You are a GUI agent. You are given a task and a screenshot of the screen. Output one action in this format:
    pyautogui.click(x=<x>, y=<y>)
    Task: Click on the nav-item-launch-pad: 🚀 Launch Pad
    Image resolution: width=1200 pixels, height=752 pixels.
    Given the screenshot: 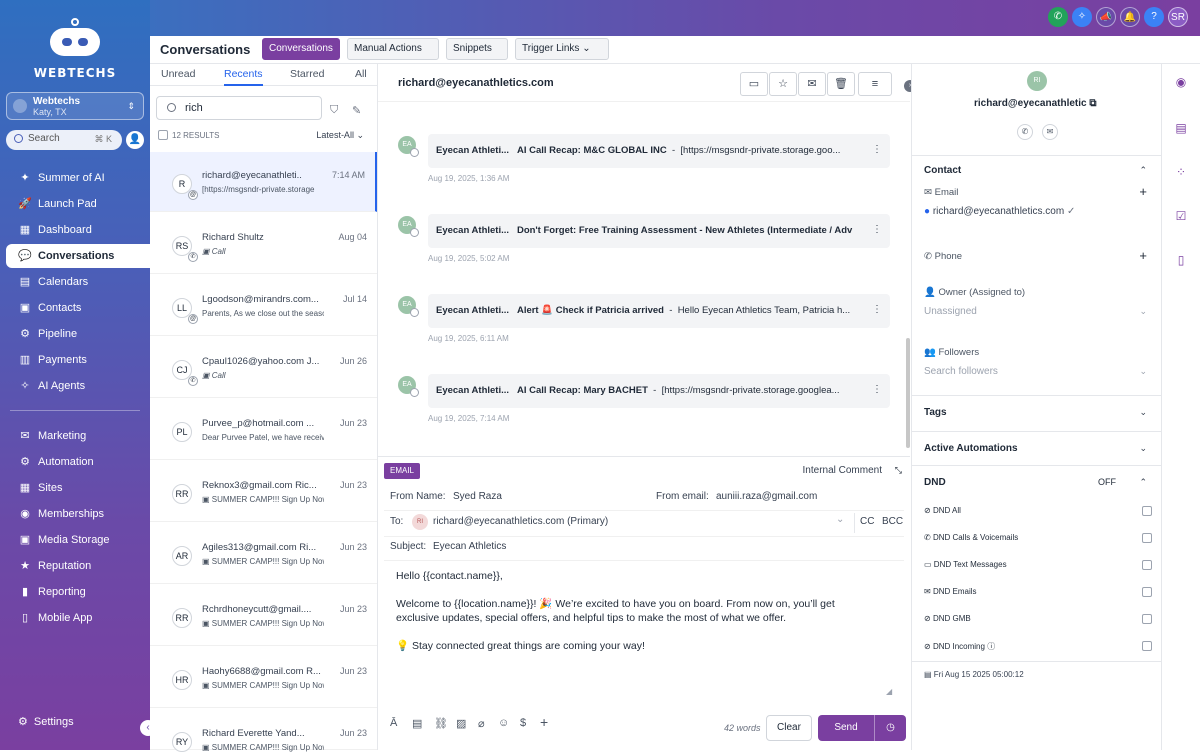 What is the action you would take?
    pyautogui.click(x=78, y=204)
    